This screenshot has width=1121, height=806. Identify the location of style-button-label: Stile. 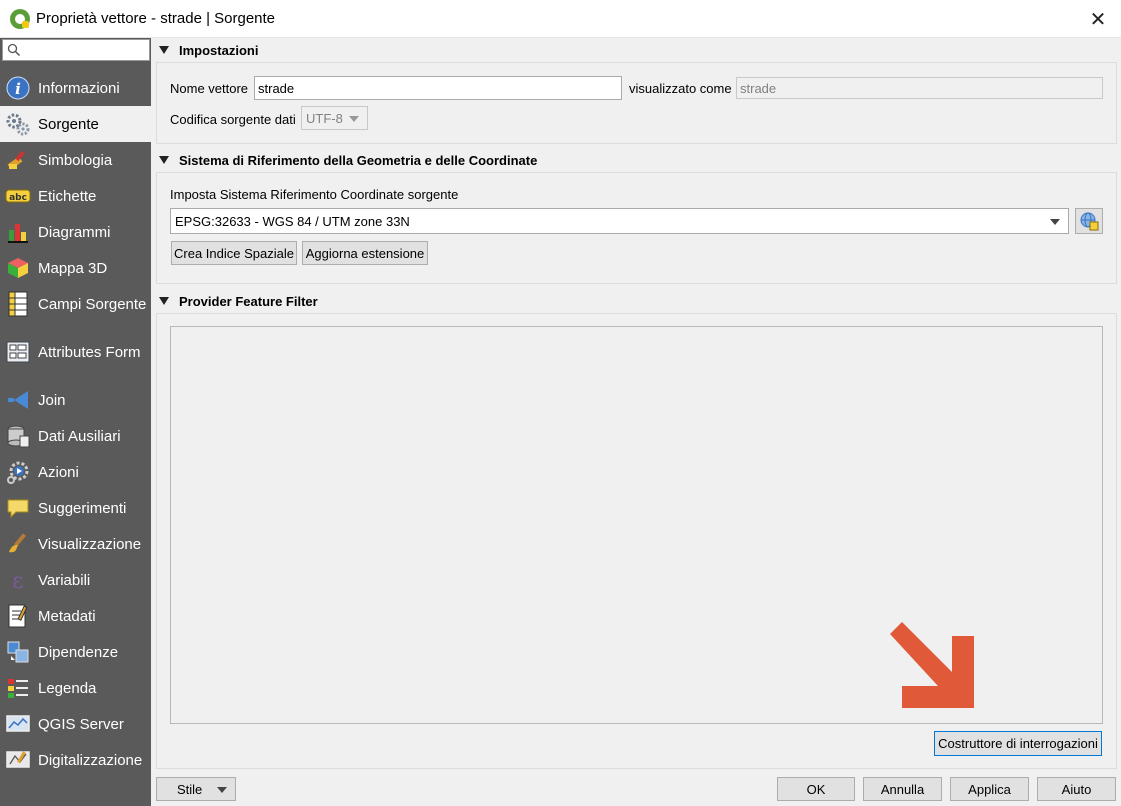
(190, 789).